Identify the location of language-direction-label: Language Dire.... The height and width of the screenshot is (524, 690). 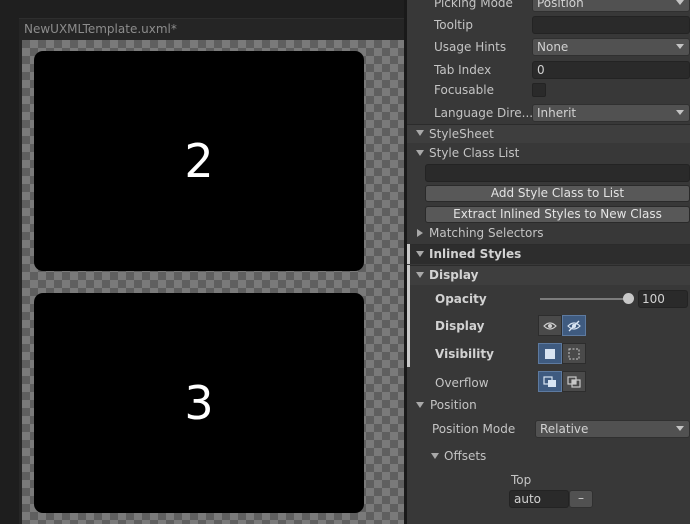
(484, 113).